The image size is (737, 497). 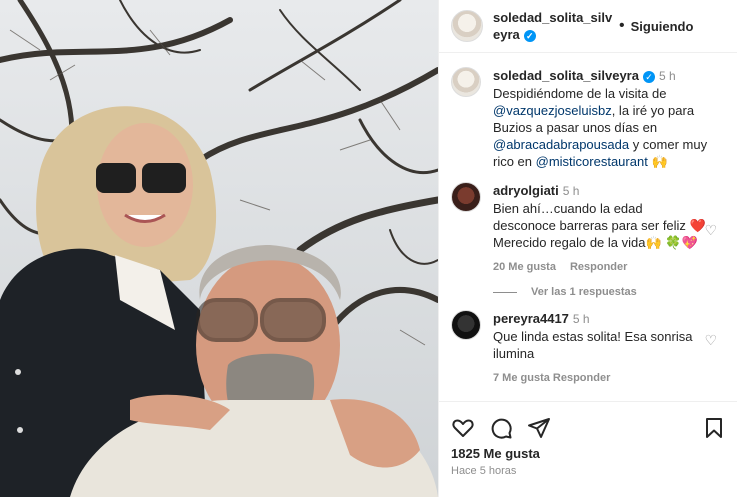 I want to click on caption-emoji: 🙌, so click(x=657, y=161).